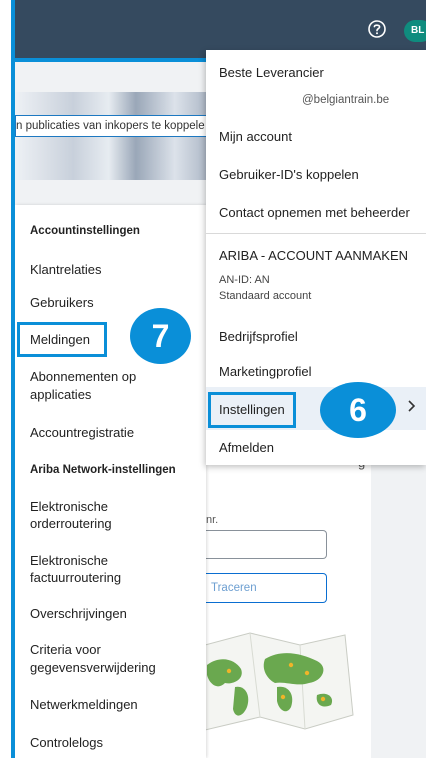  I want to click on menu-item-audit-logs: Controlelogs, so click(66, 743).